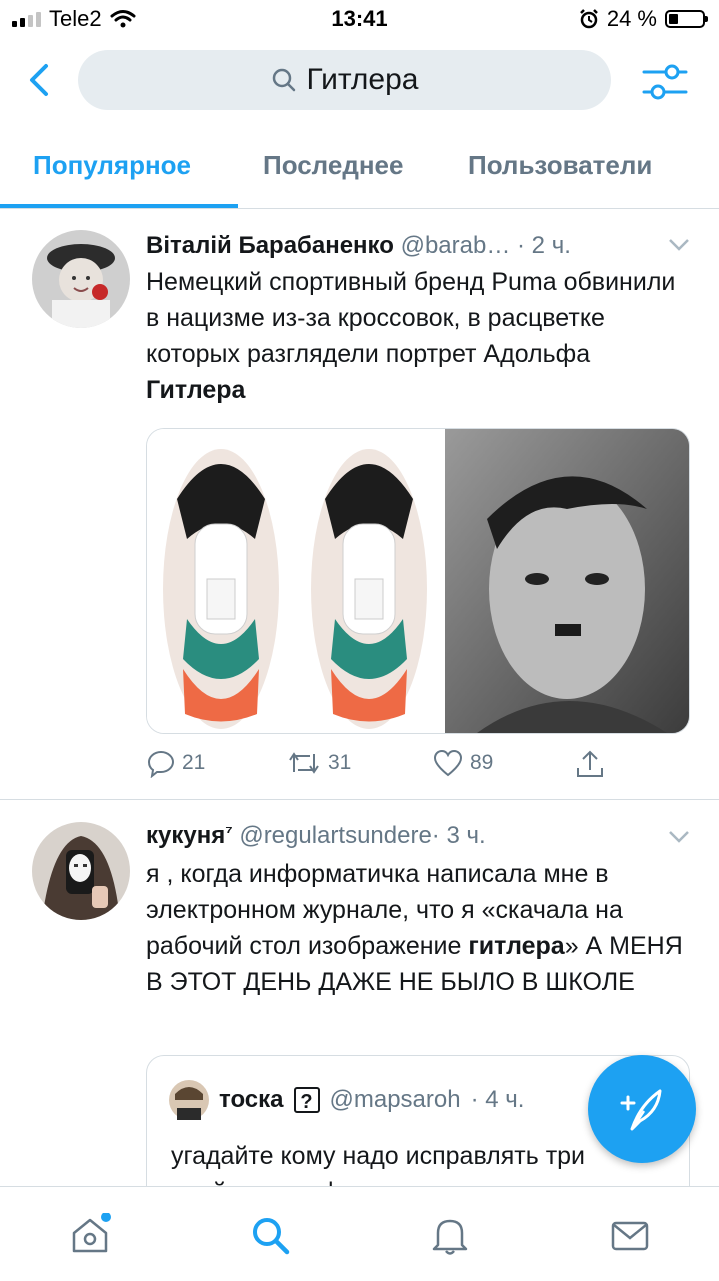 The height and width of the screenshot is (1281, 719). Describe the element at coordinates (185, 835) in the screenshot. I see `author-name: кукуня` at that location.